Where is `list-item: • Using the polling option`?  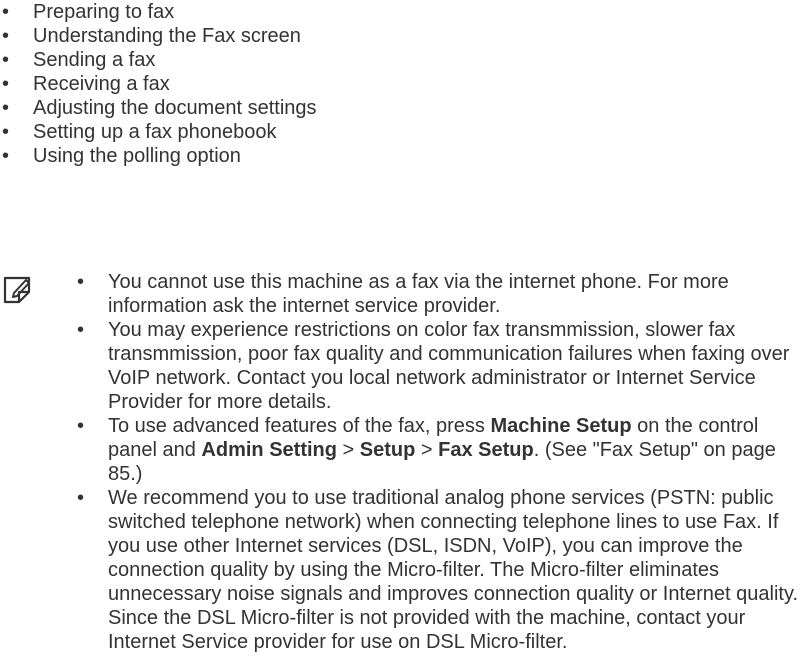
list-item: • Using the polling option is located at coordinates (158, 156).